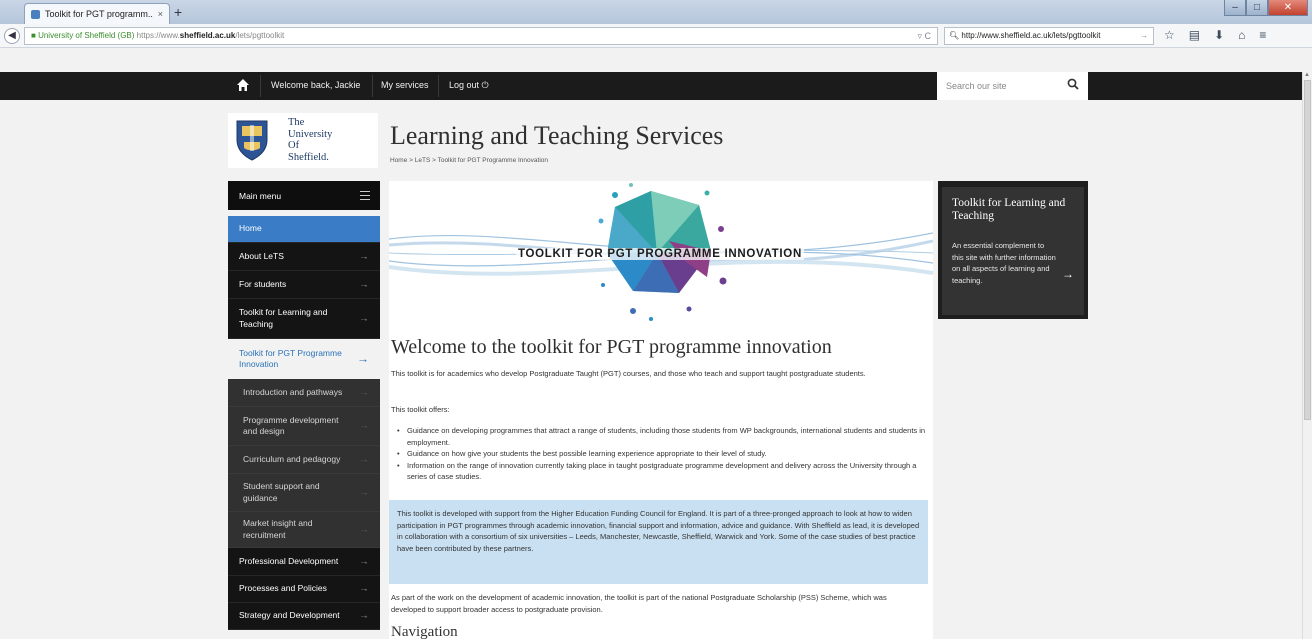  What do you see at coordinates (289, 615) in the screenshot?
I see `menu-item-label: Strategy and Development` at bounding box center [289, 615].